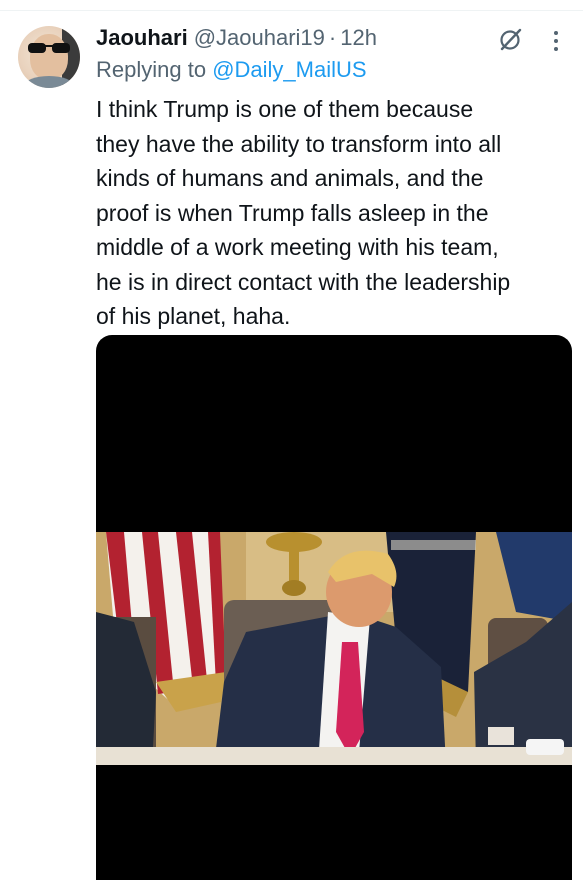 The image size is (583, 880). Describe the element at coordinates (259, 38) in the screenshot. I see `user-handle: @Jaouhari19` at that location.